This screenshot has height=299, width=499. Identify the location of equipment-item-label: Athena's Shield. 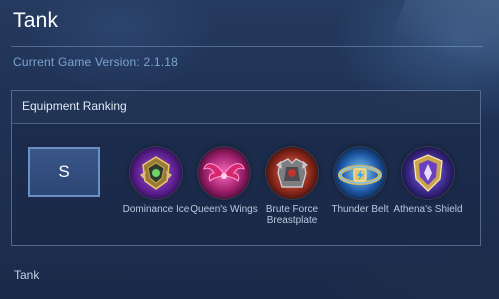
(428, 209).